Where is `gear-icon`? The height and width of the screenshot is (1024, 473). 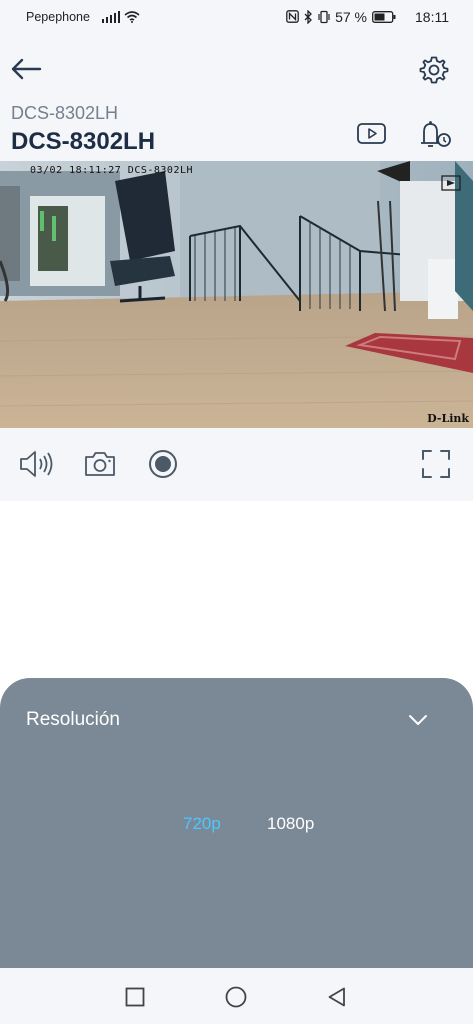 gear-icon is located at coordinates (434, 70).